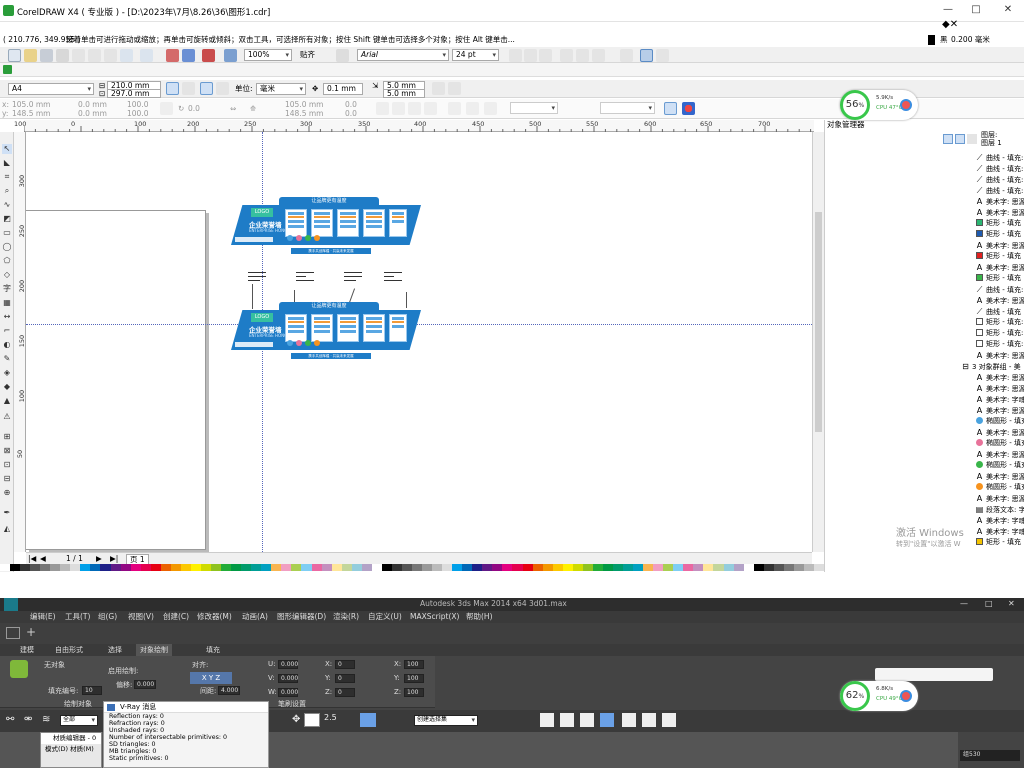 This screenshot has width=1024, height=768. I want to click on bullet-list-icon, so click(582, 55).